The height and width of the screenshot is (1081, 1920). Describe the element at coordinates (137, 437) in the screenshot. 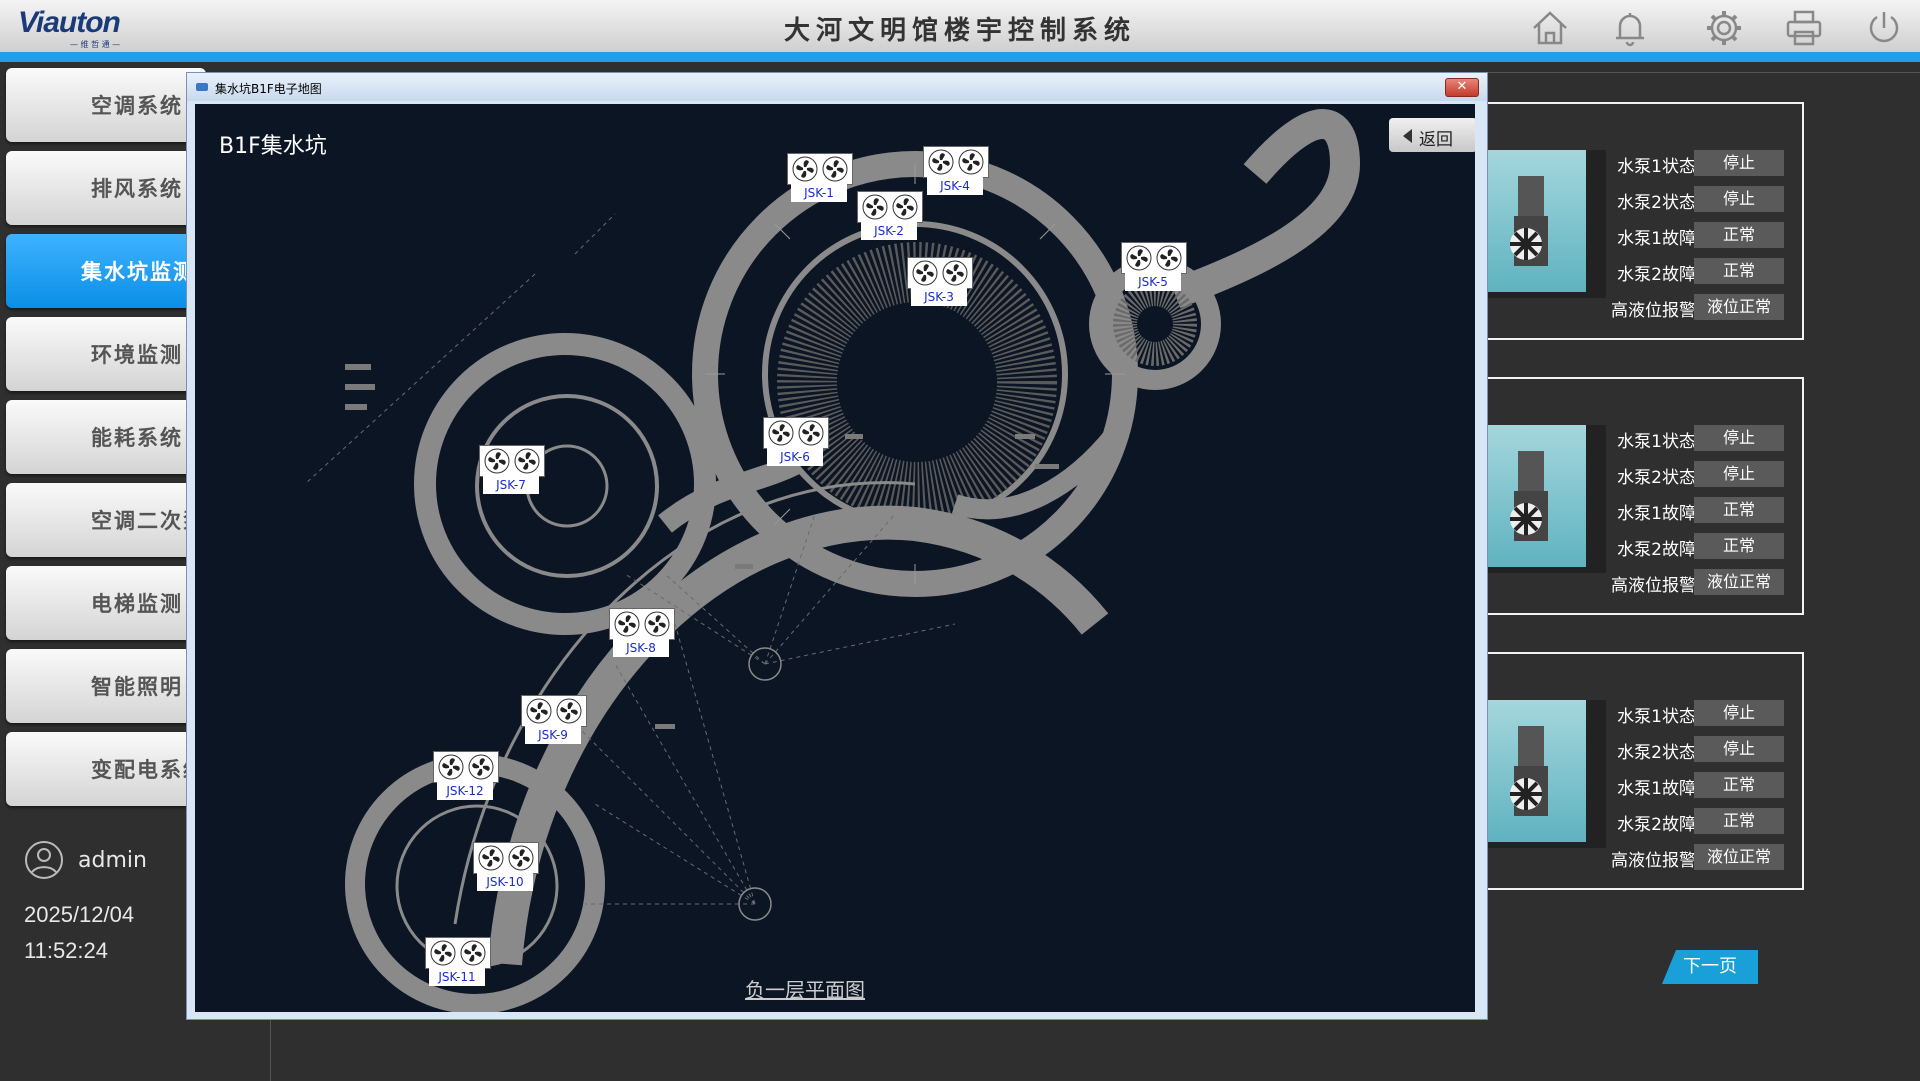

I see `sidebar-item-label: 能耗系统` at that location.